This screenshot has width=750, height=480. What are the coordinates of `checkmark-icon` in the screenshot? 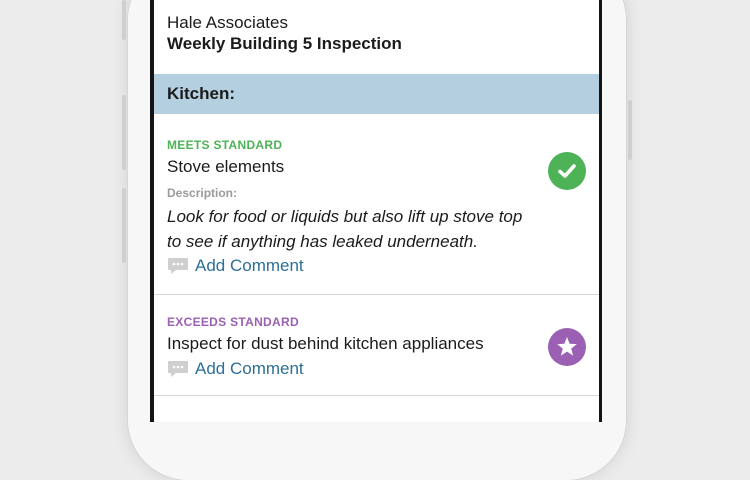 It's located at (567, 171).